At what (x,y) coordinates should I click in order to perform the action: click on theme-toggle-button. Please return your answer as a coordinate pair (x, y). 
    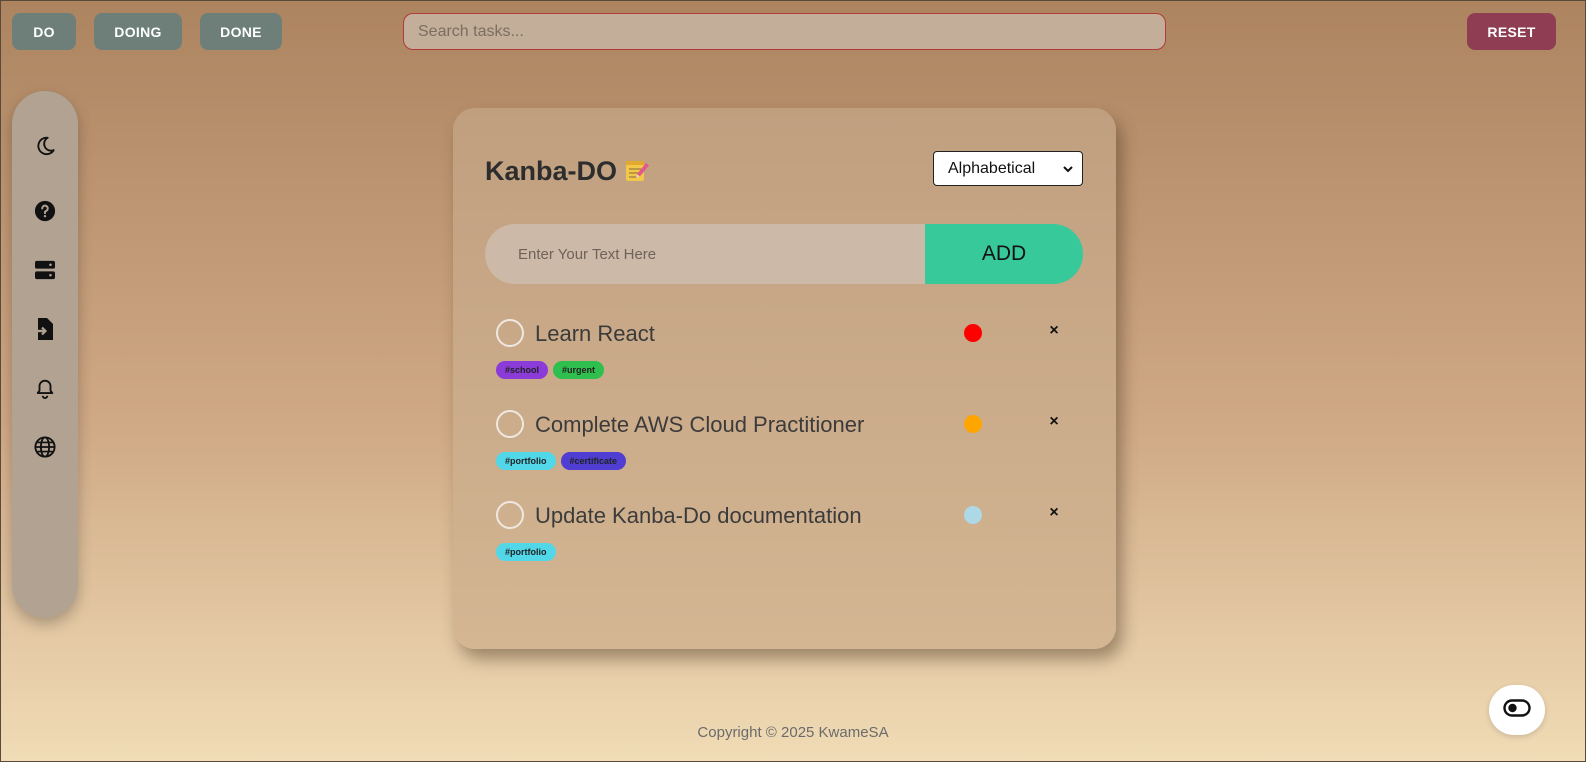
    Looking at the image, I should click on (1517, 710).